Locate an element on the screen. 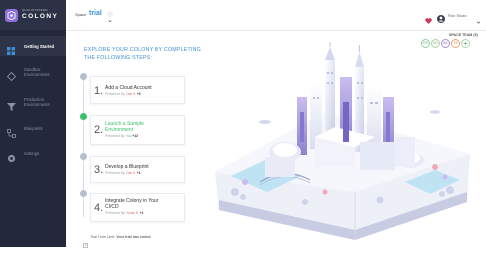 The image size is (486, 253). diamond-icon is located at coordinates (11, 77).